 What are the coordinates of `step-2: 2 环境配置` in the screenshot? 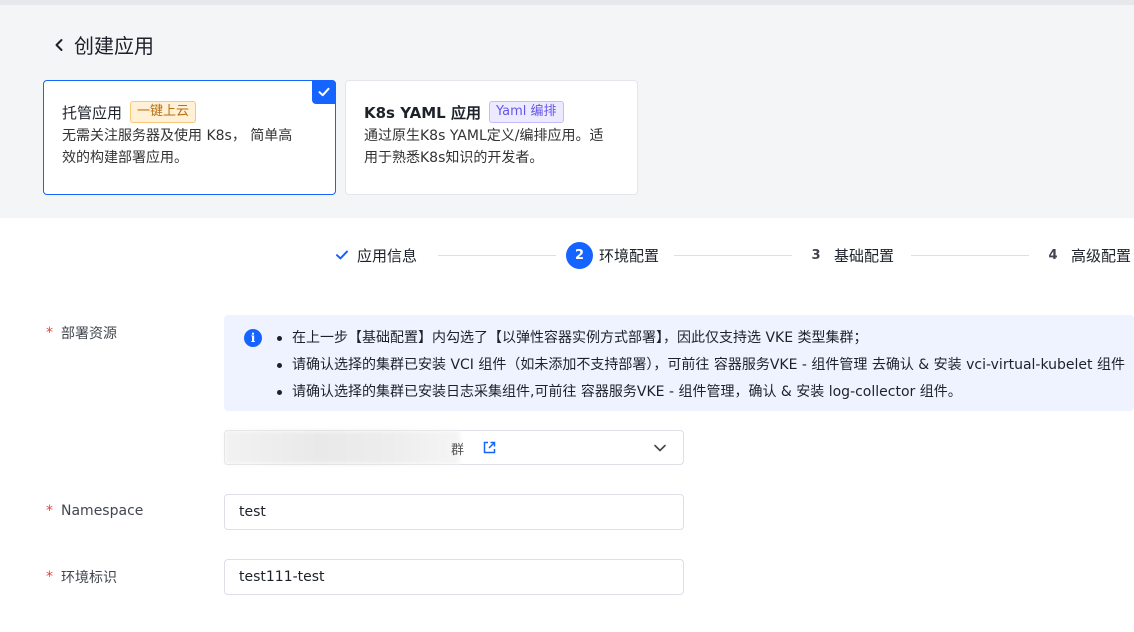 It's located at (612, 255).